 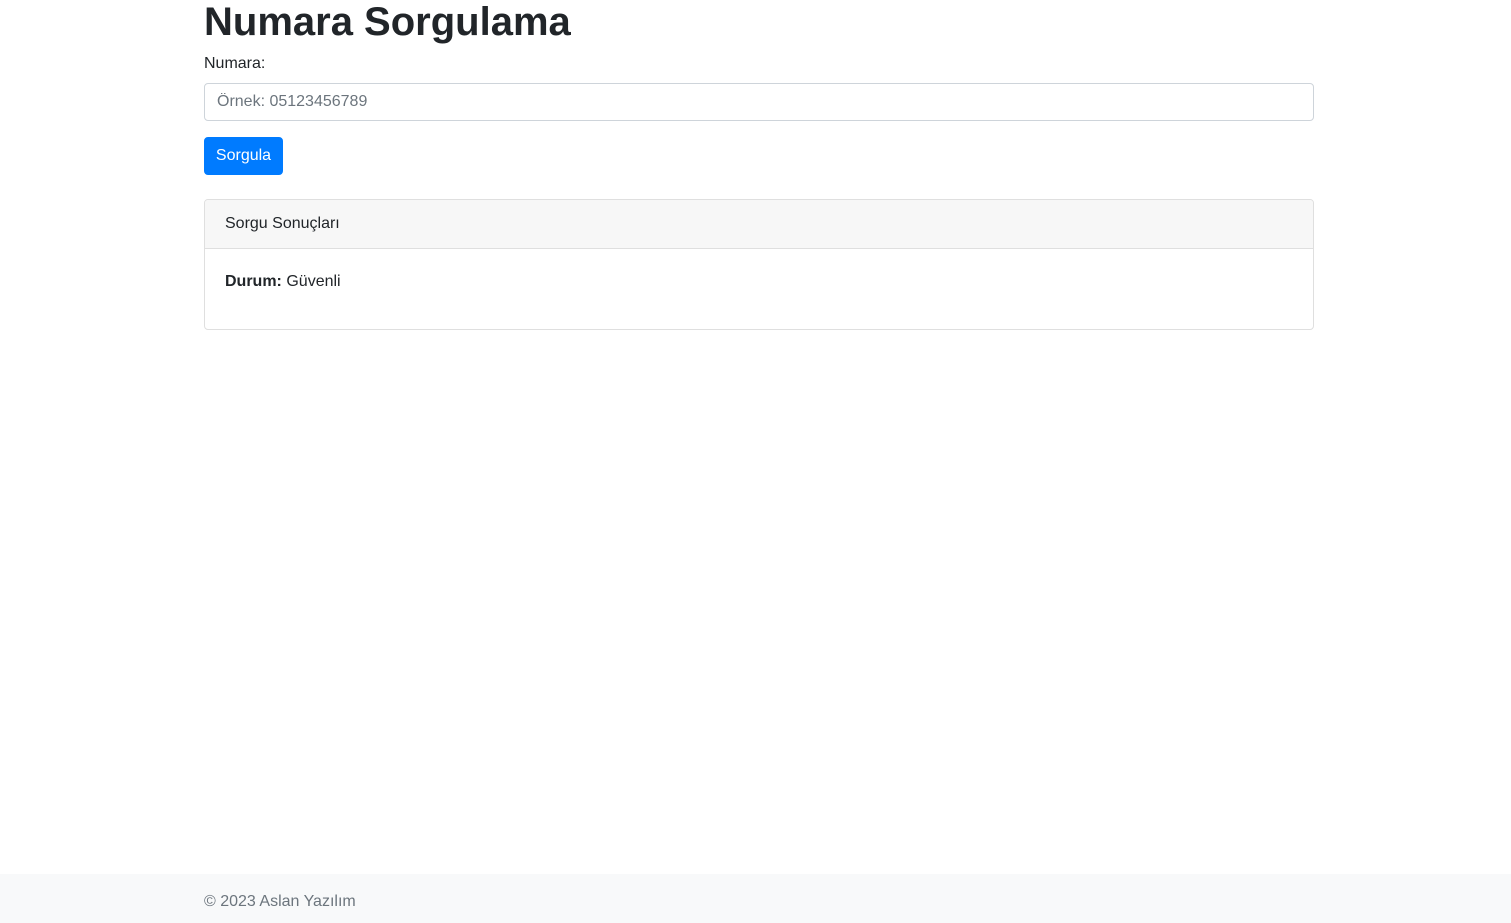 I want to click on results-card-header: Sorgu Sonuçları, so click(x=759, y=224).